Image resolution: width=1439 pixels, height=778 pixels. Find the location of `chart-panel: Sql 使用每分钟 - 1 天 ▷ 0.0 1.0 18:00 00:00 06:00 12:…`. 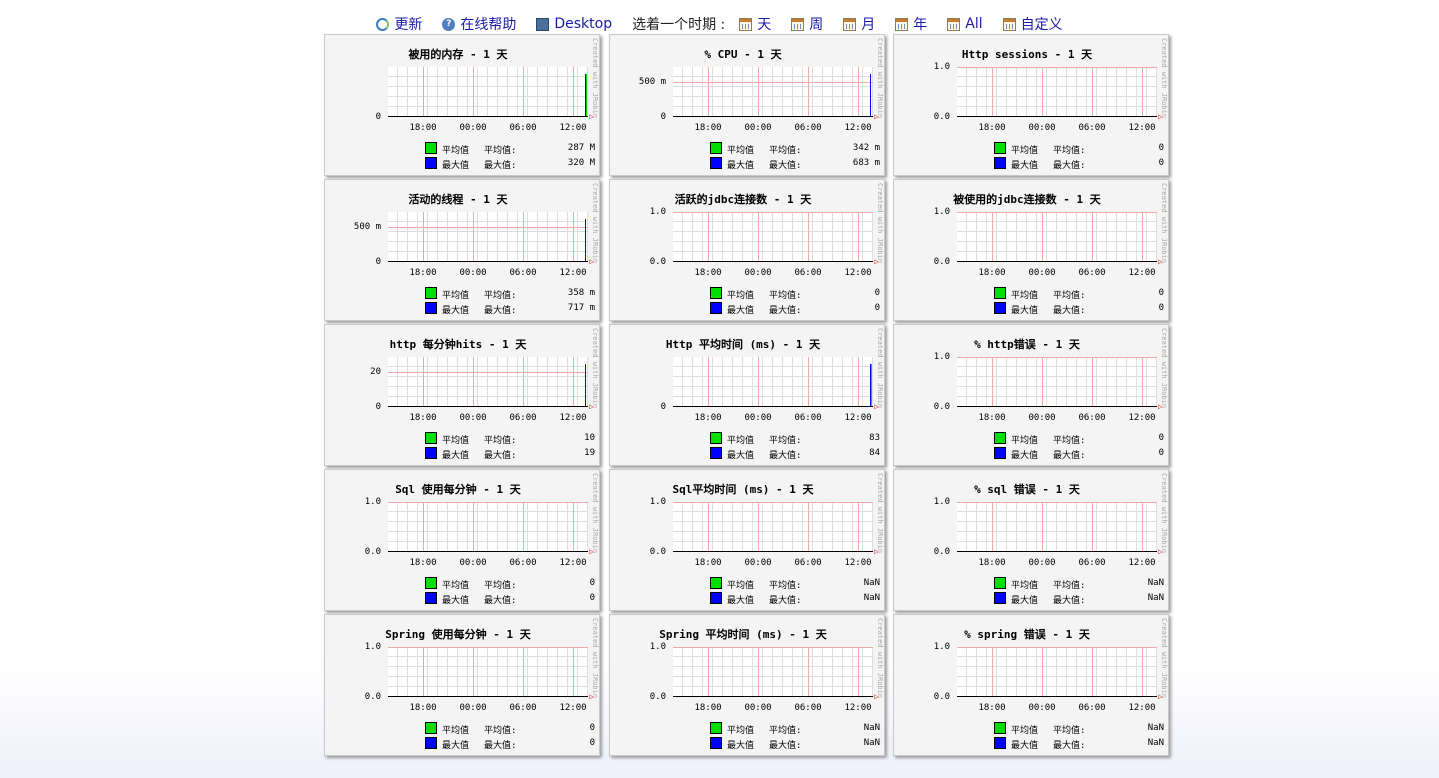

chart-panel: Sql 使用每分钟 - 1 天 ▷ 0.0 1.0 18:00 00:00 06:00 12:… is located at coordinates (462, 540).